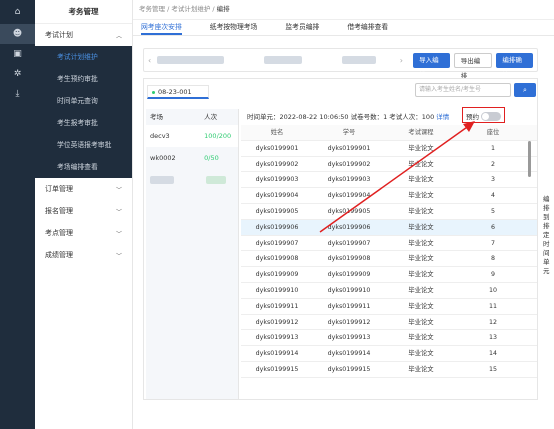 The height and width of the screenshot is (429, 554). What do you see at coordinates (302, 27) in the screenshot?
I see `tab-invigilator: 监考员编排` at bounding box center [302, 27].